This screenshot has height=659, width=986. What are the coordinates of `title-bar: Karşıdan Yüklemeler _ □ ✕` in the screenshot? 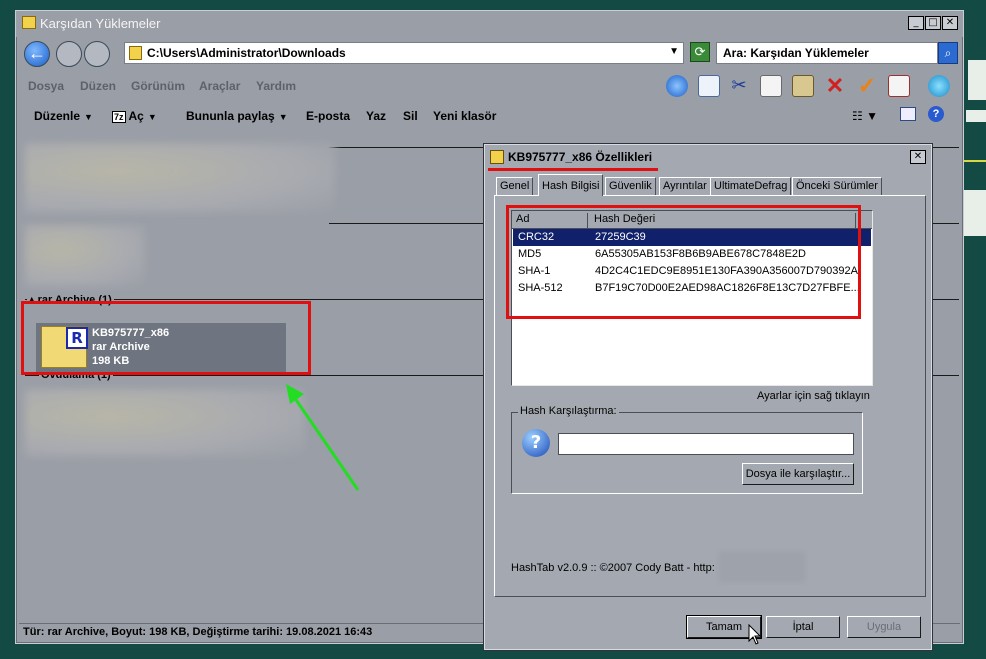 It's located at (489, 24).